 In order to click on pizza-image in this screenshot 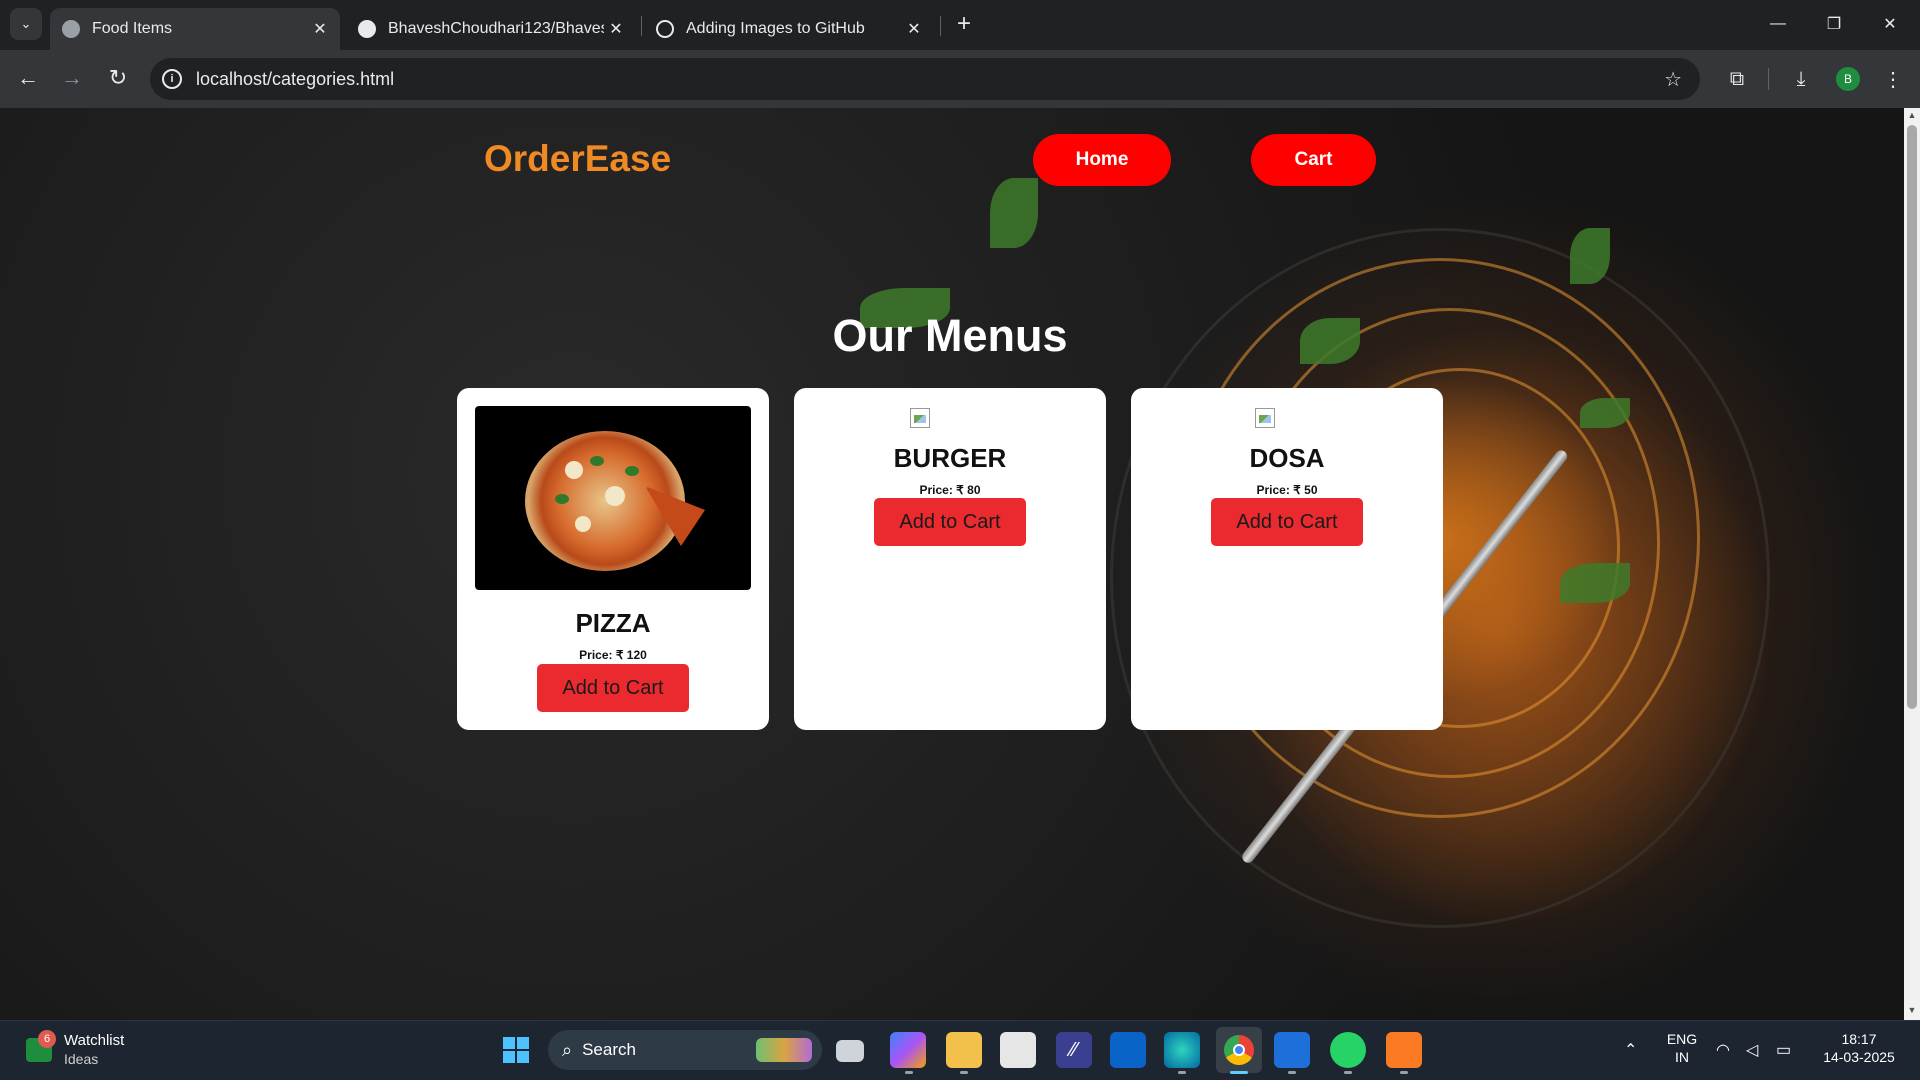, I will do `click(613, 498)`.